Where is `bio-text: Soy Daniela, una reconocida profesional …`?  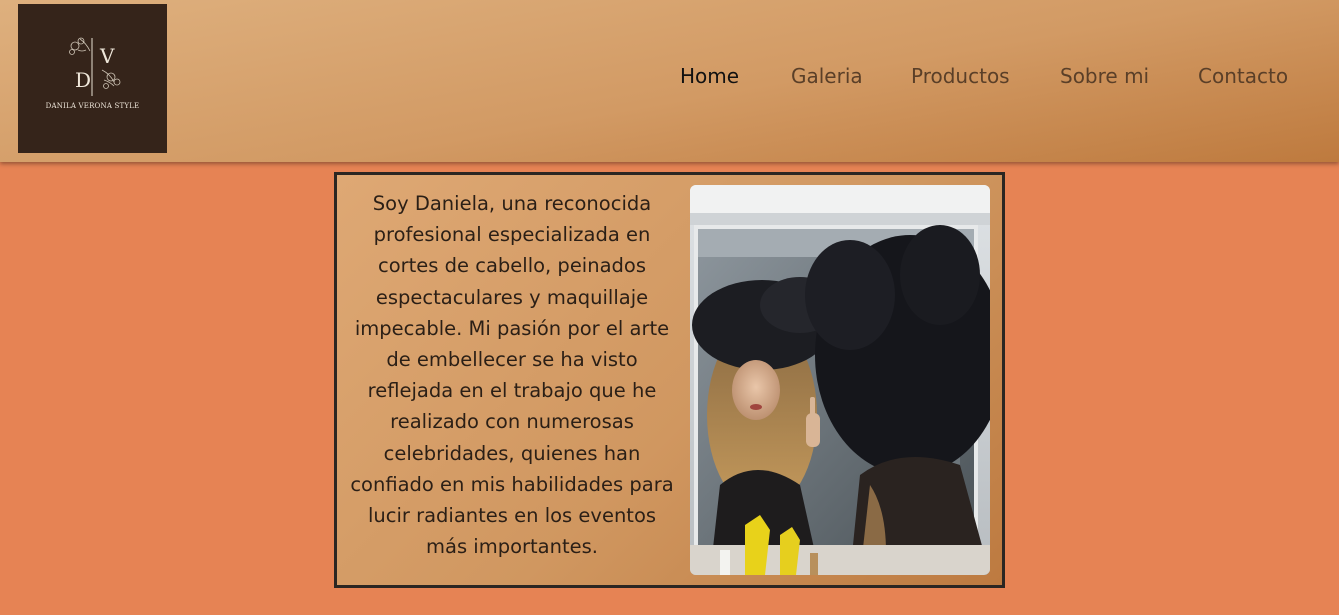 bio-text: Soy Daniela, una reconocida profesional … is located at coordinates (512, 375).